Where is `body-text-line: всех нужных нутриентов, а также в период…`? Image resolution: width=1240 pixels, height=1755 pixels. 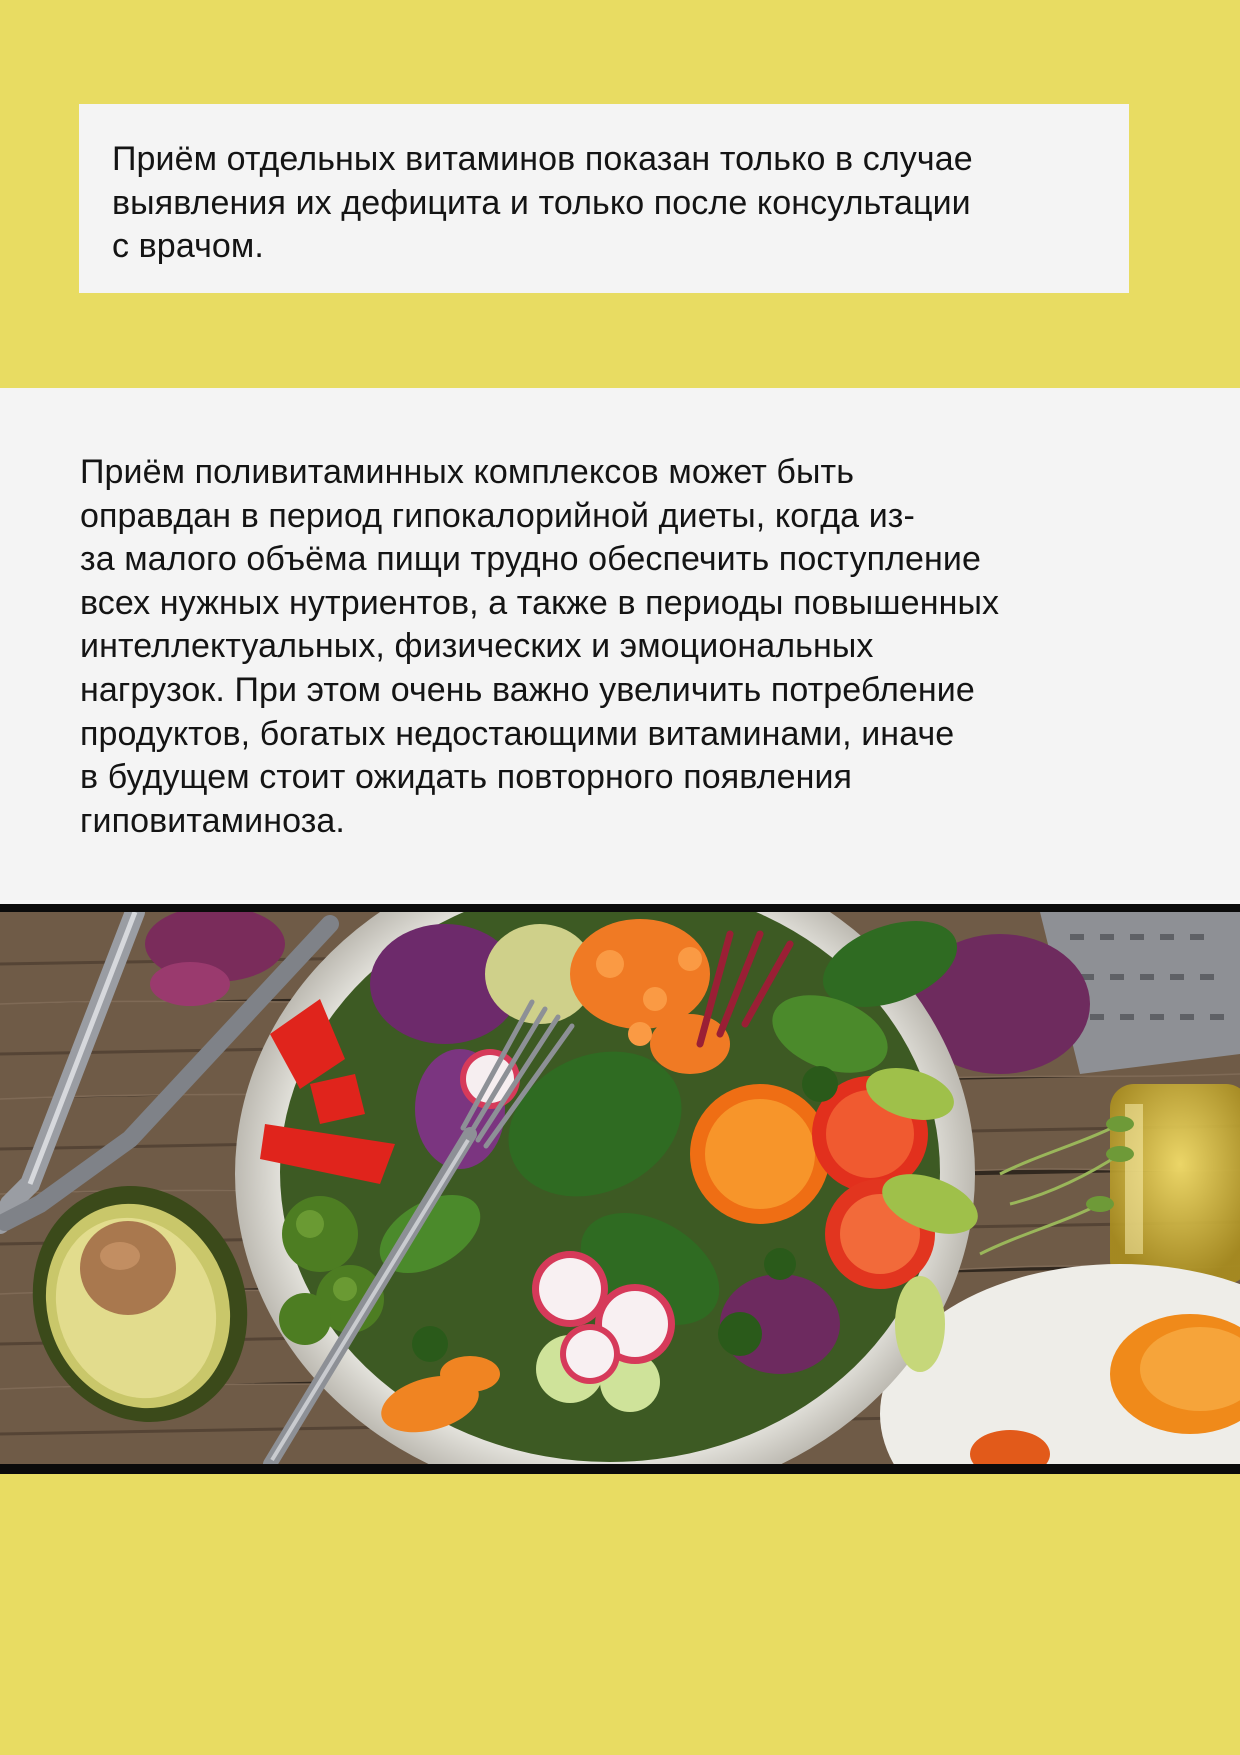 body-text-line: всех нужных нутриентов, а также в период… is located at coordinates (540, 602).